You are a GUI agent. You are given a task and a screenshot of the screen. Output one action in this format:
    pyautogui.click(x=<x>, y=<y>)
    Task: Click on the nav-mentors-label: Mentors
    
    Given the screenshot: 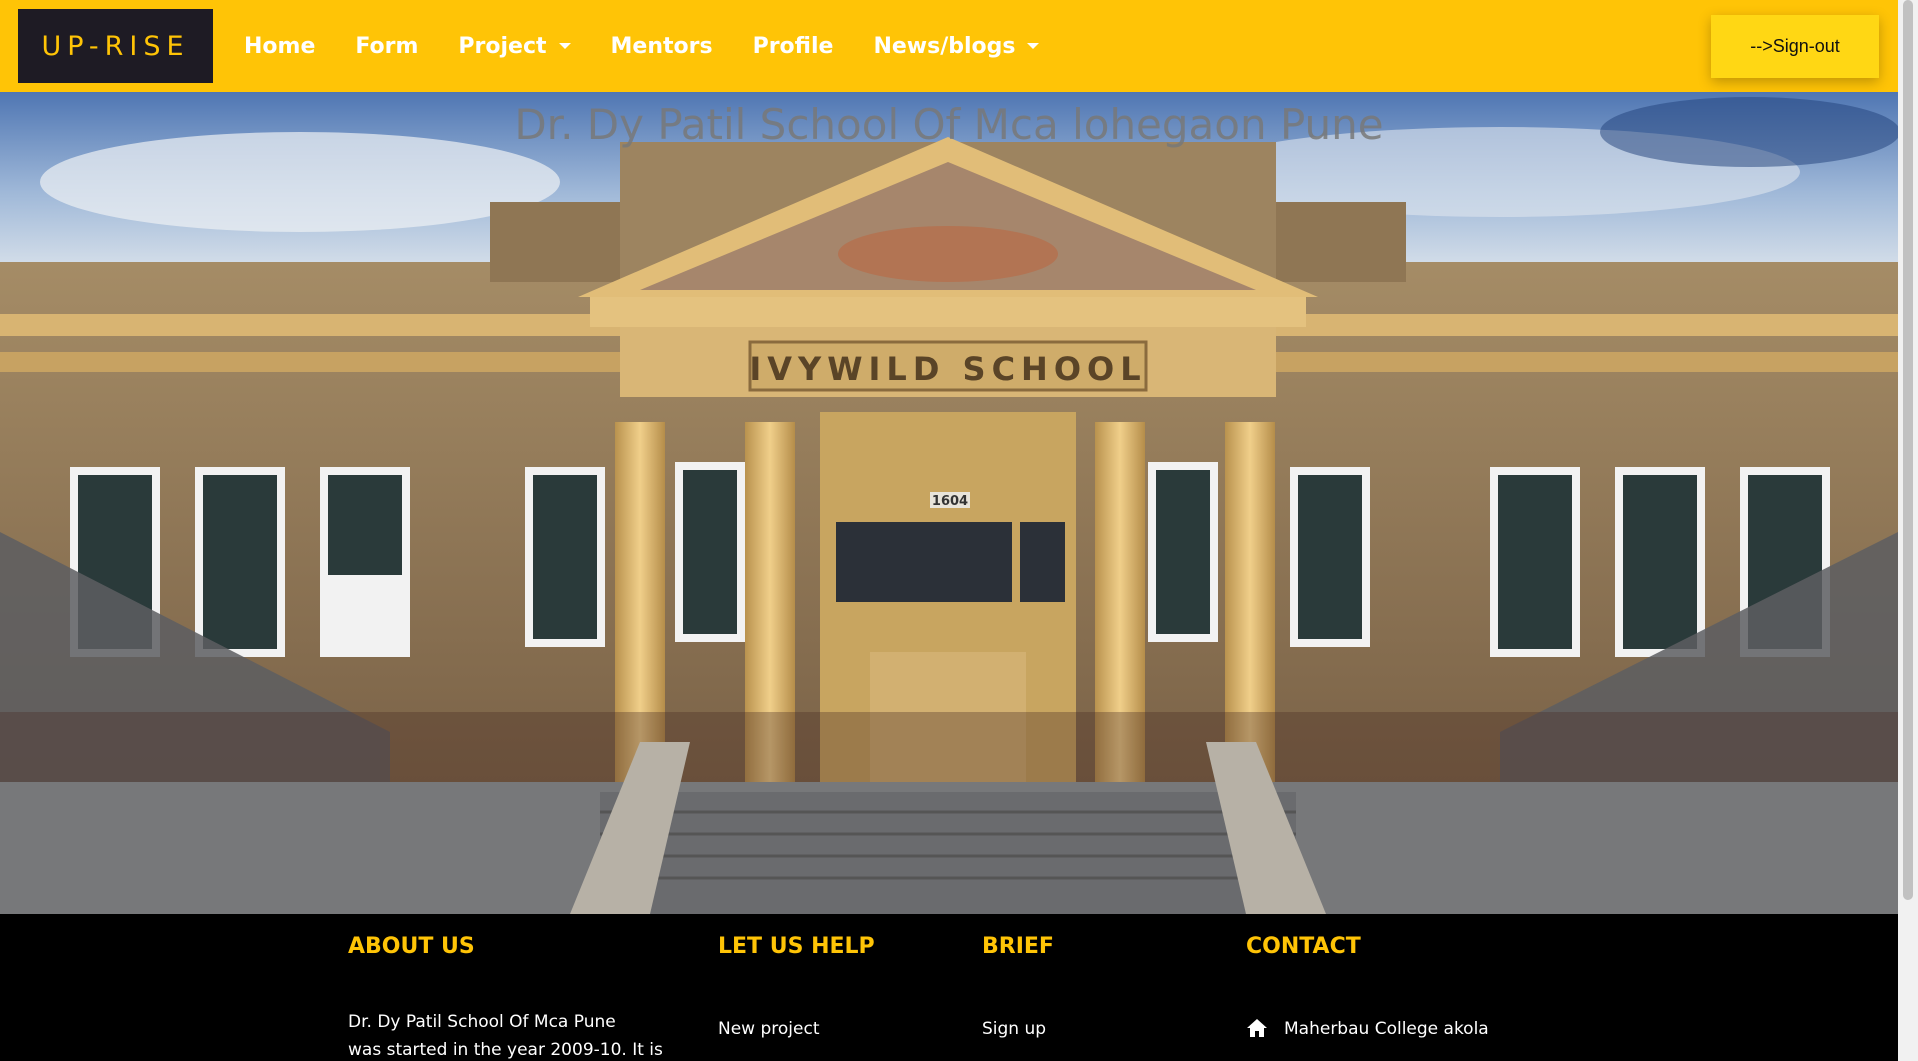 What is the action you would take?
    pyautogui.click(x=661, y=46)
    